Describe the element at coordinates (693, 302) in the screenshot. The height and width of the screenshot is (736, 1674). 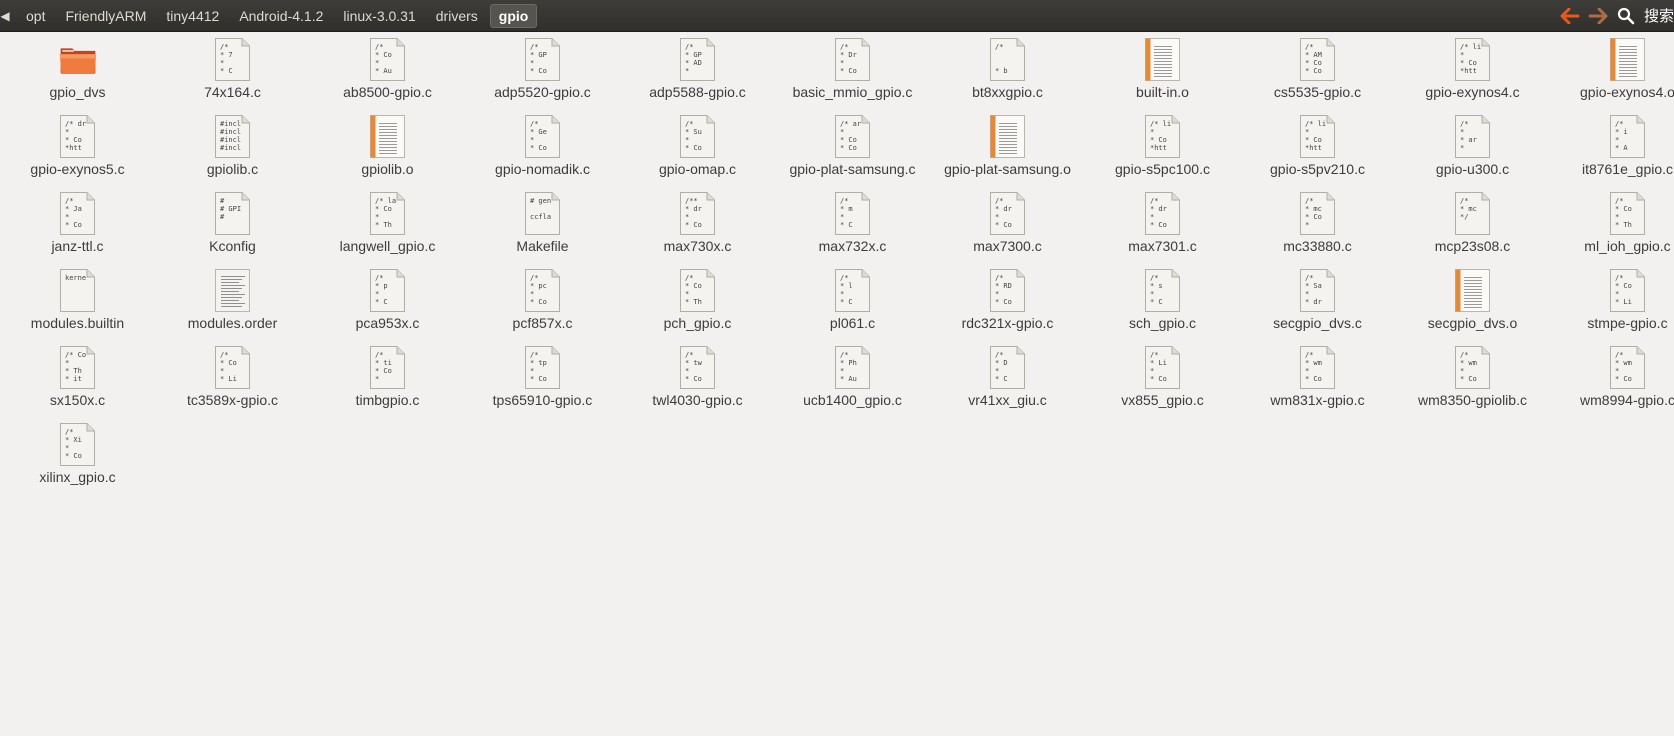
I see `svg-text: * Th` at that location.